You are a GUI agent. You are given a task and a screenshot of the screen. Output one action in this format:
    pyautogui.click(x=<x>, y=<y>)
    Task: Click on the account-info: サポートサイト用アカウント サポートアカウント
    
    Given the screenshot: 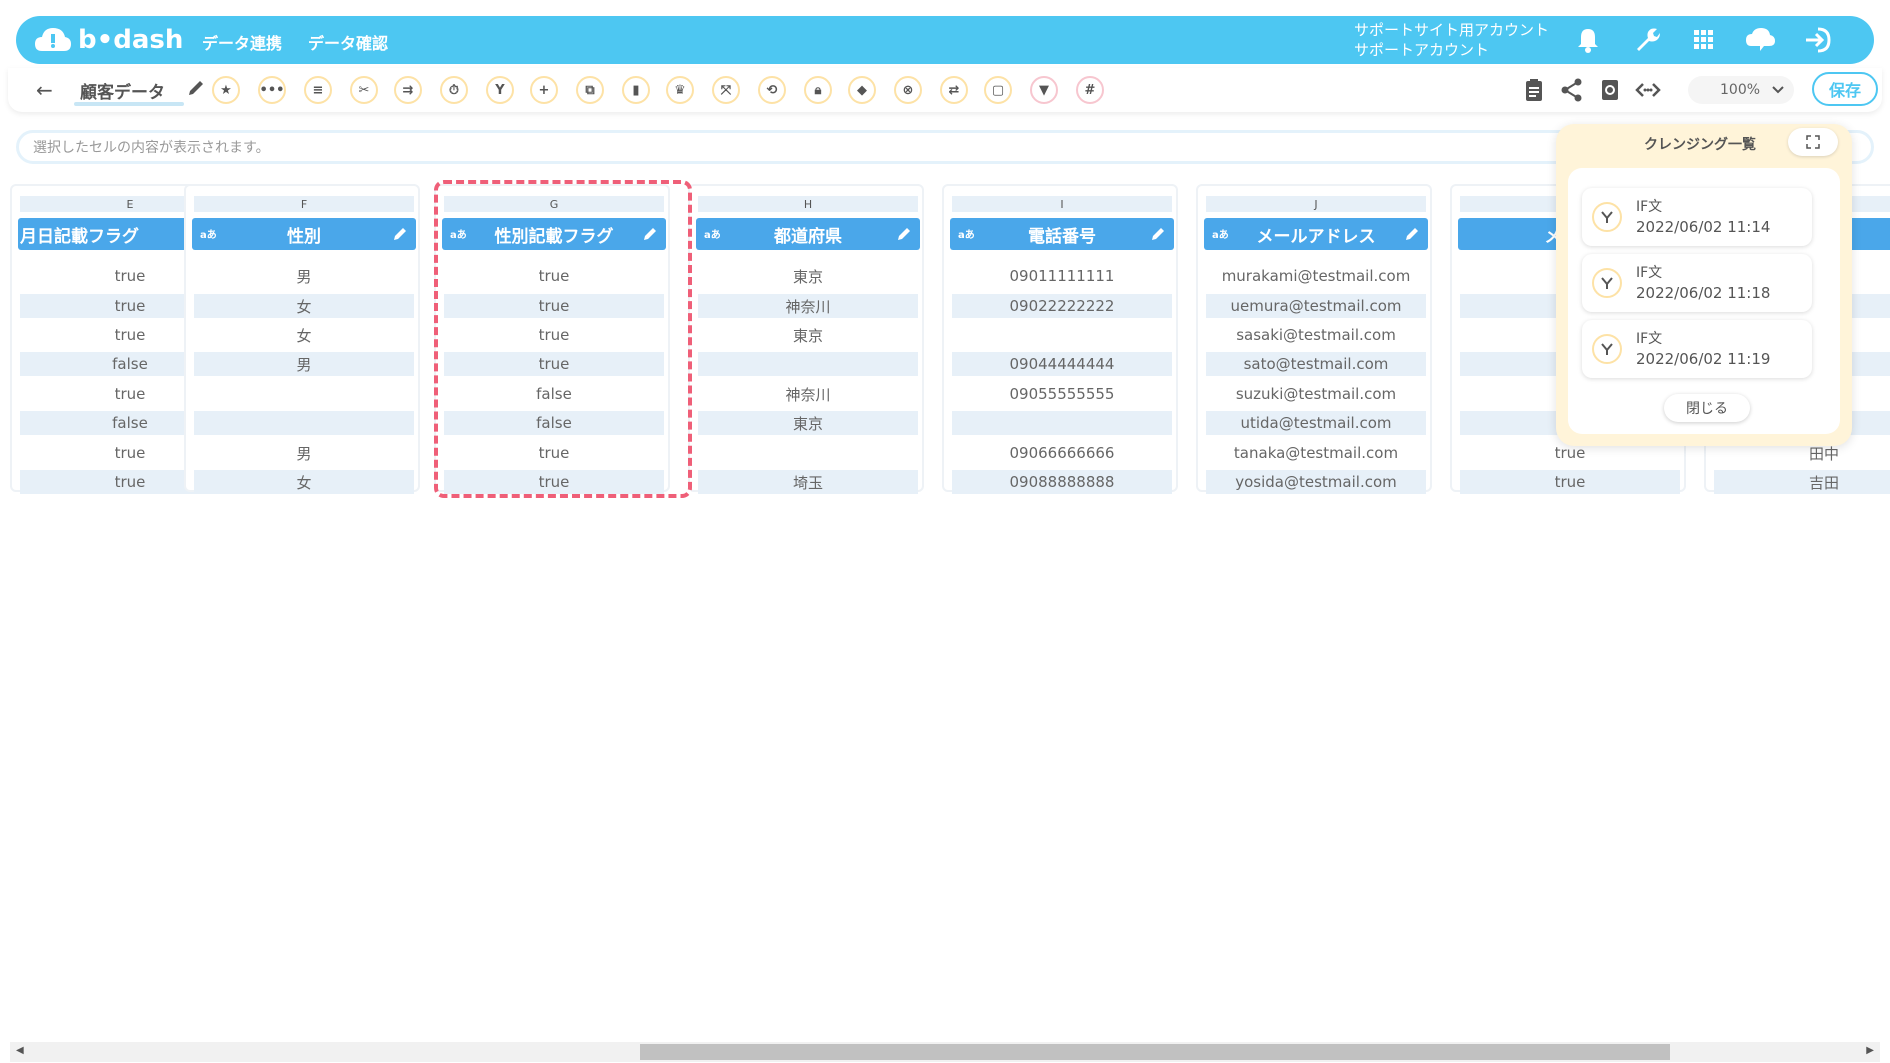 What is the action you would take?
    pyautogui.click(x=1451, y=40)
    